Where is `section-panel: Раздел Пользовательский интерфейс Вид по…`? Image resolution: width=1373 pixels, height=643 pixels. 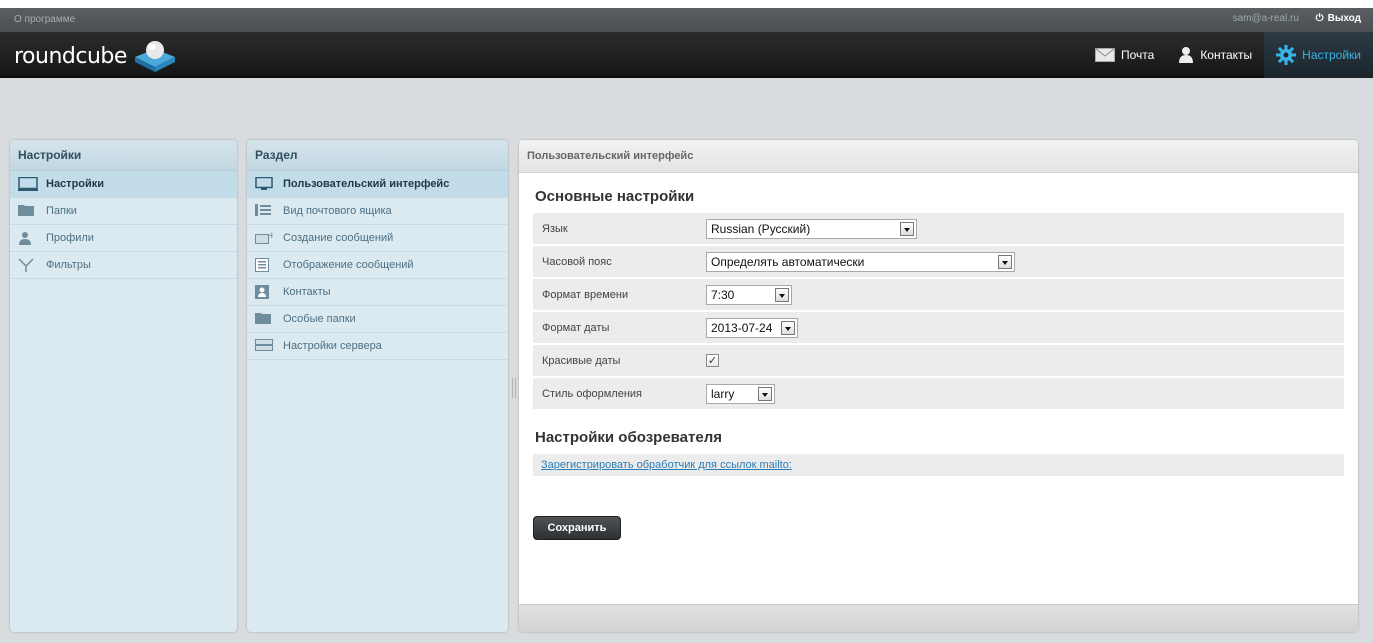
section-panel: Раздел Пользовательский интерфейс Вид по… is located at coordinates (377, 386).